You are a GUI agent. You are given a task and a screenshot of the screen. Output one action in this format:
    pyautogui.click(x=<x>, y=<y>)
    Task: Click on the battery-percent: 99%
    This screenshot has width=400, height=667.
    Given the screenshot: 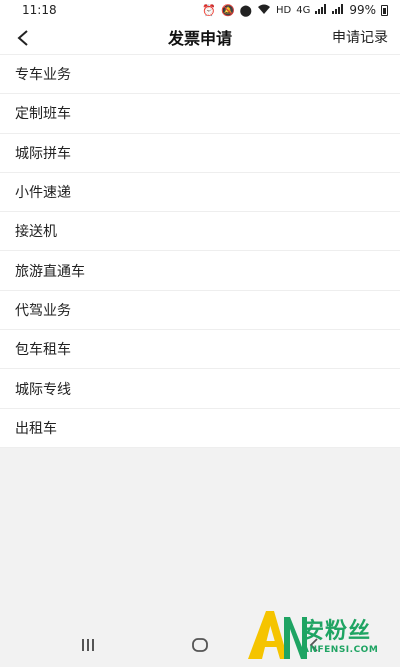 What is the action you would take?
    pyautogui.click(x=362, y=10)
    